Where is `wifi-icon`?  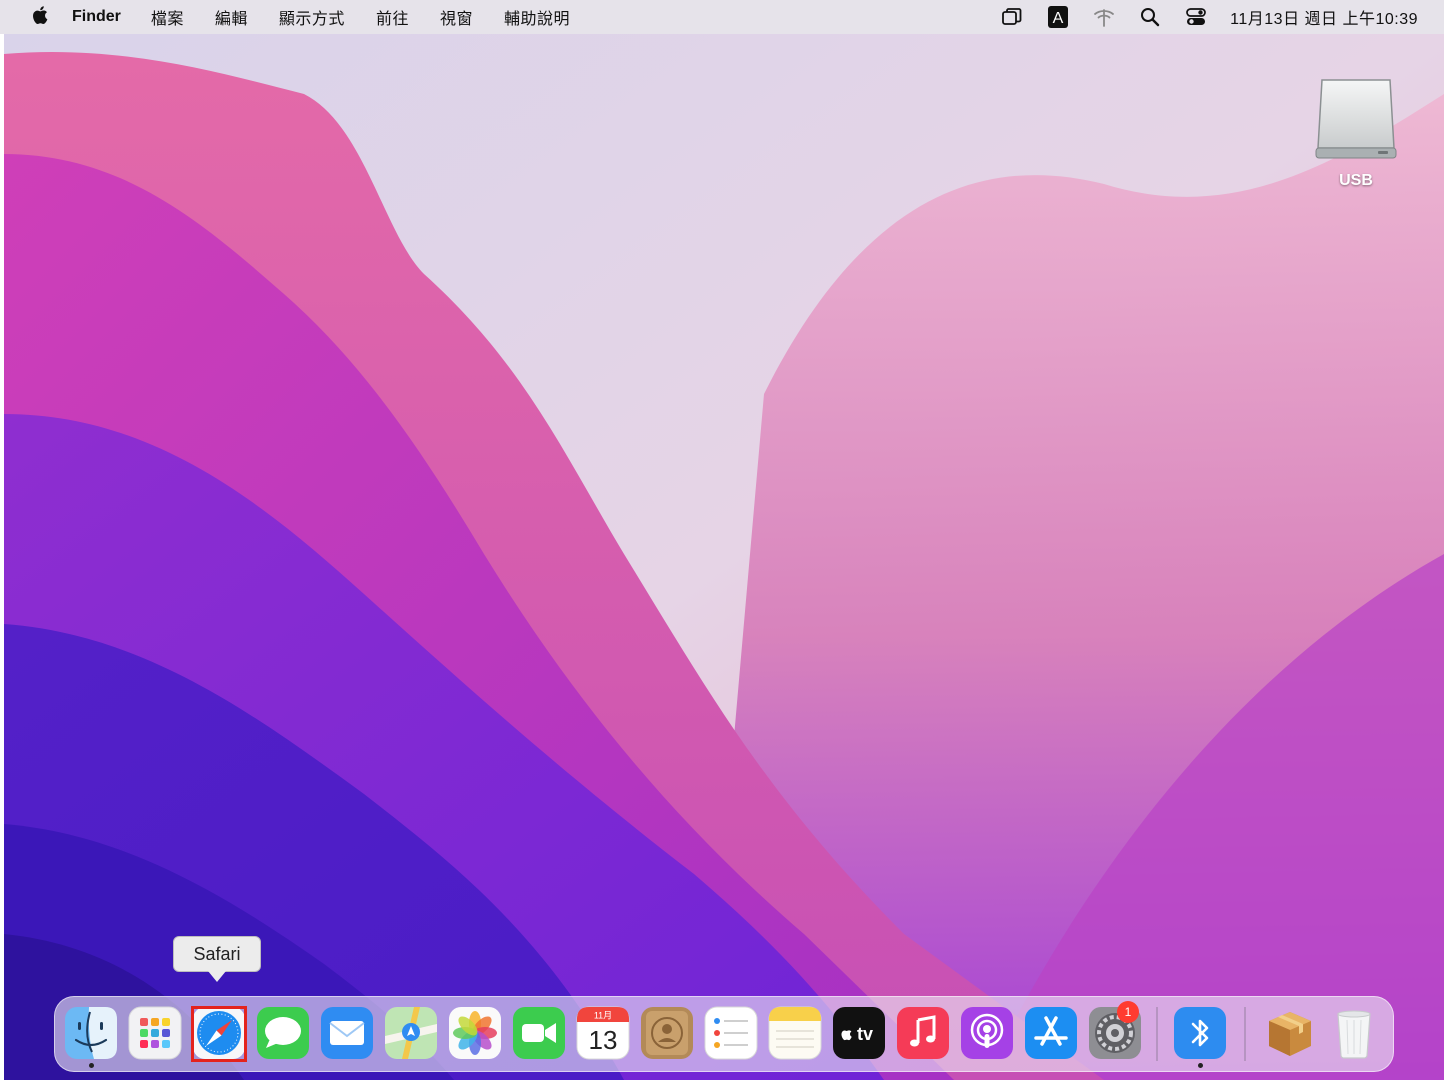
wifi-icon is located at coordinates (1104, 17).